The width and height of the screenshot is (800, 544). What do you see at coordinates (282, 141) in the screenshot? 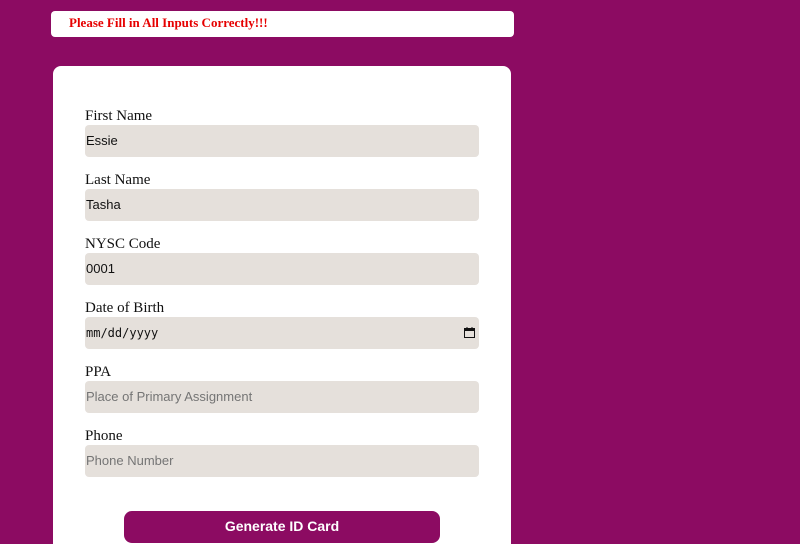
I see `first-name-input: Essie` at bounding box center [282, 141].